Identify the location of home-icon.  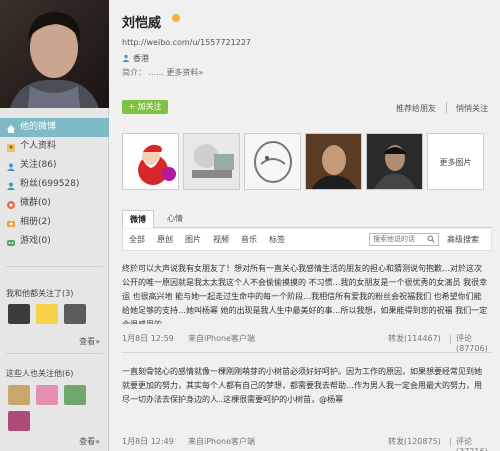
(11, 128).